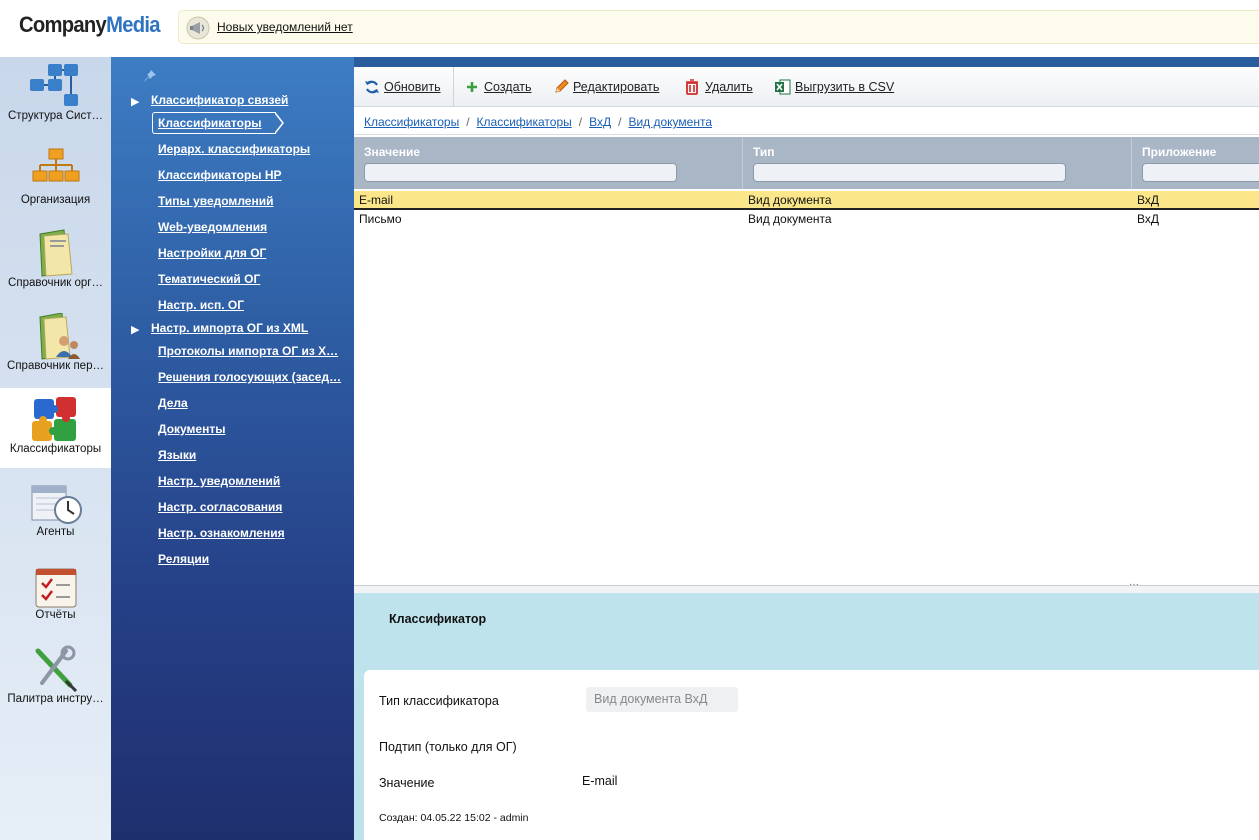 Image resolution: width=1259 pixels, height=840 pixels. What do you see at coordinates (729, 87) in the screenshot?
I see `delete-button: Удалить` at bounding box center [729, 87].